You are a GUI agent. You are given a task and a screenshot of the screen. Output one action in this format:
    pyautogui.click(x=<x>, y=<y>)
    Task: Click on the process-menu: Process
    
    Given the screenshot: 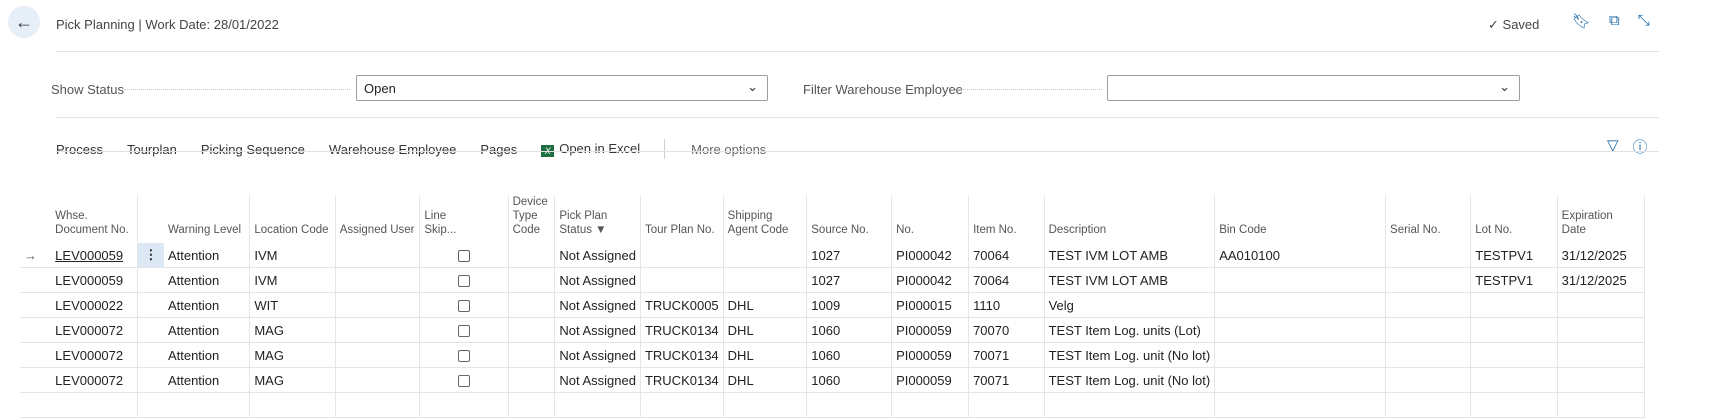 What is the action you would take?
    pyautogui.click(x=79, y=149)
    